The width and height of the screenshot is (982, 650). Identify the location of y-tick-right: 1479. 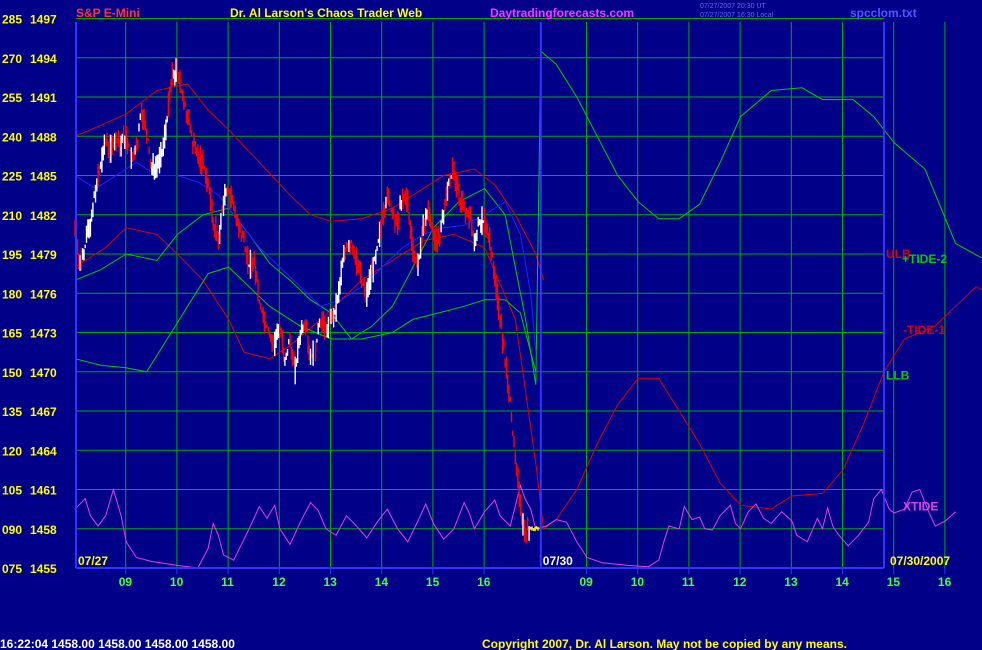
(43, 255).